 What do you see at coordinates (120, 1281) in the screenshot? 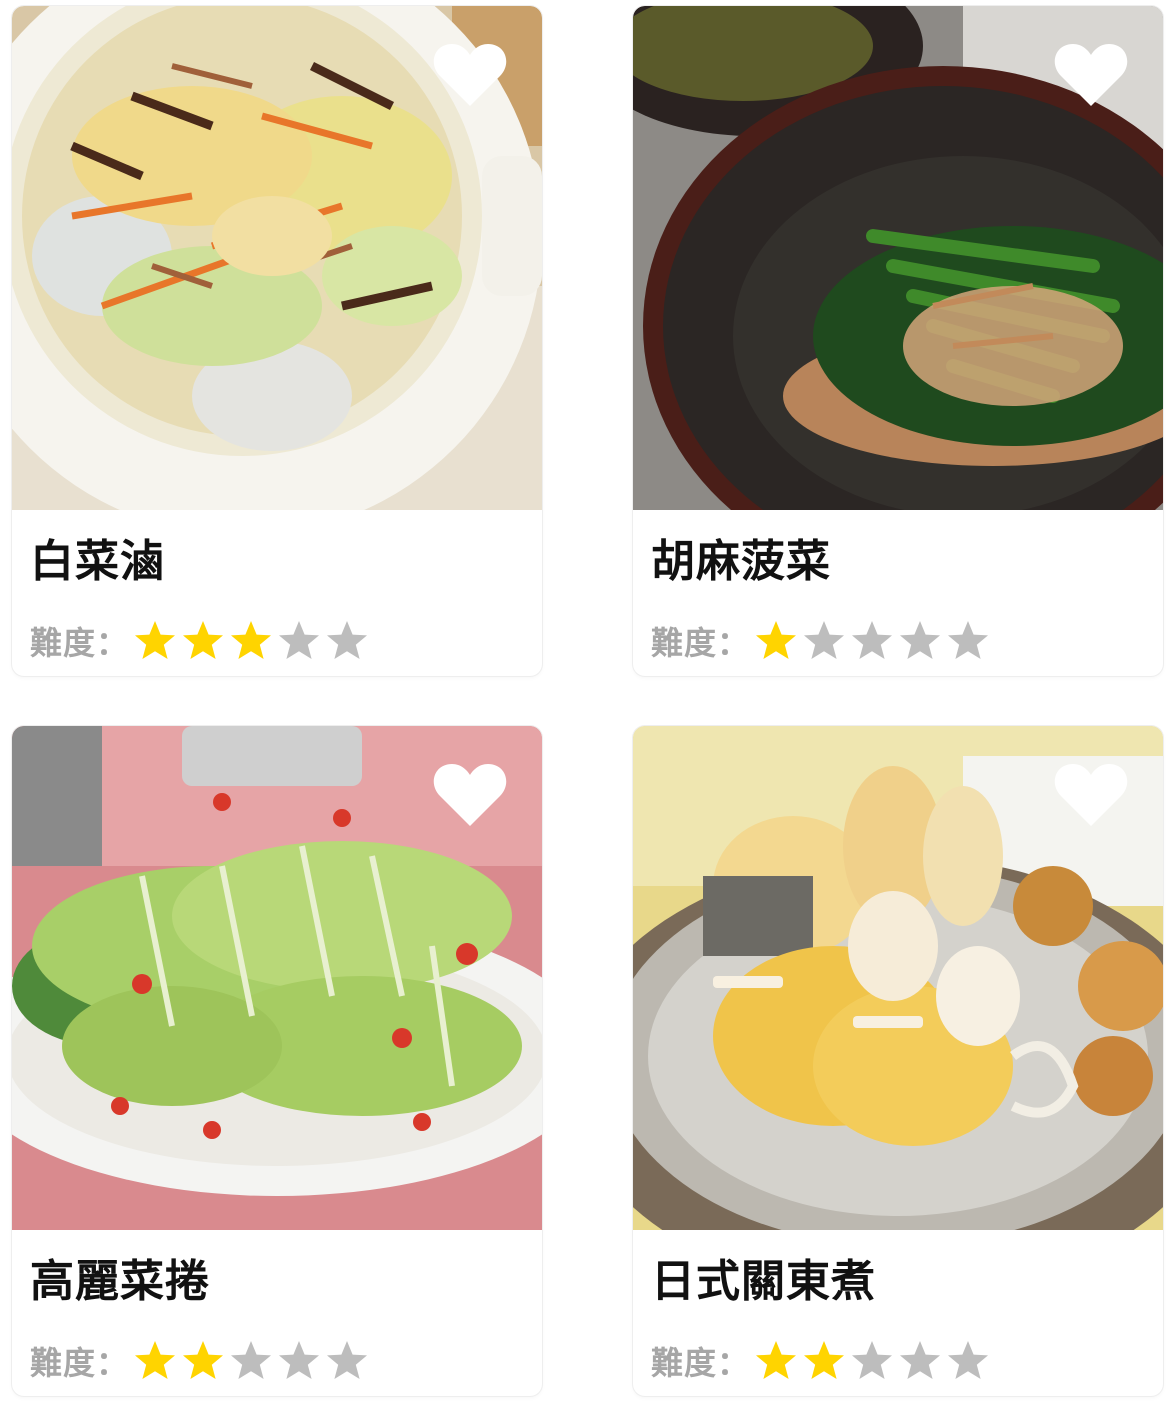
I see `recipe-title: 高麗菜捲` at bounding box center [120, 1281].